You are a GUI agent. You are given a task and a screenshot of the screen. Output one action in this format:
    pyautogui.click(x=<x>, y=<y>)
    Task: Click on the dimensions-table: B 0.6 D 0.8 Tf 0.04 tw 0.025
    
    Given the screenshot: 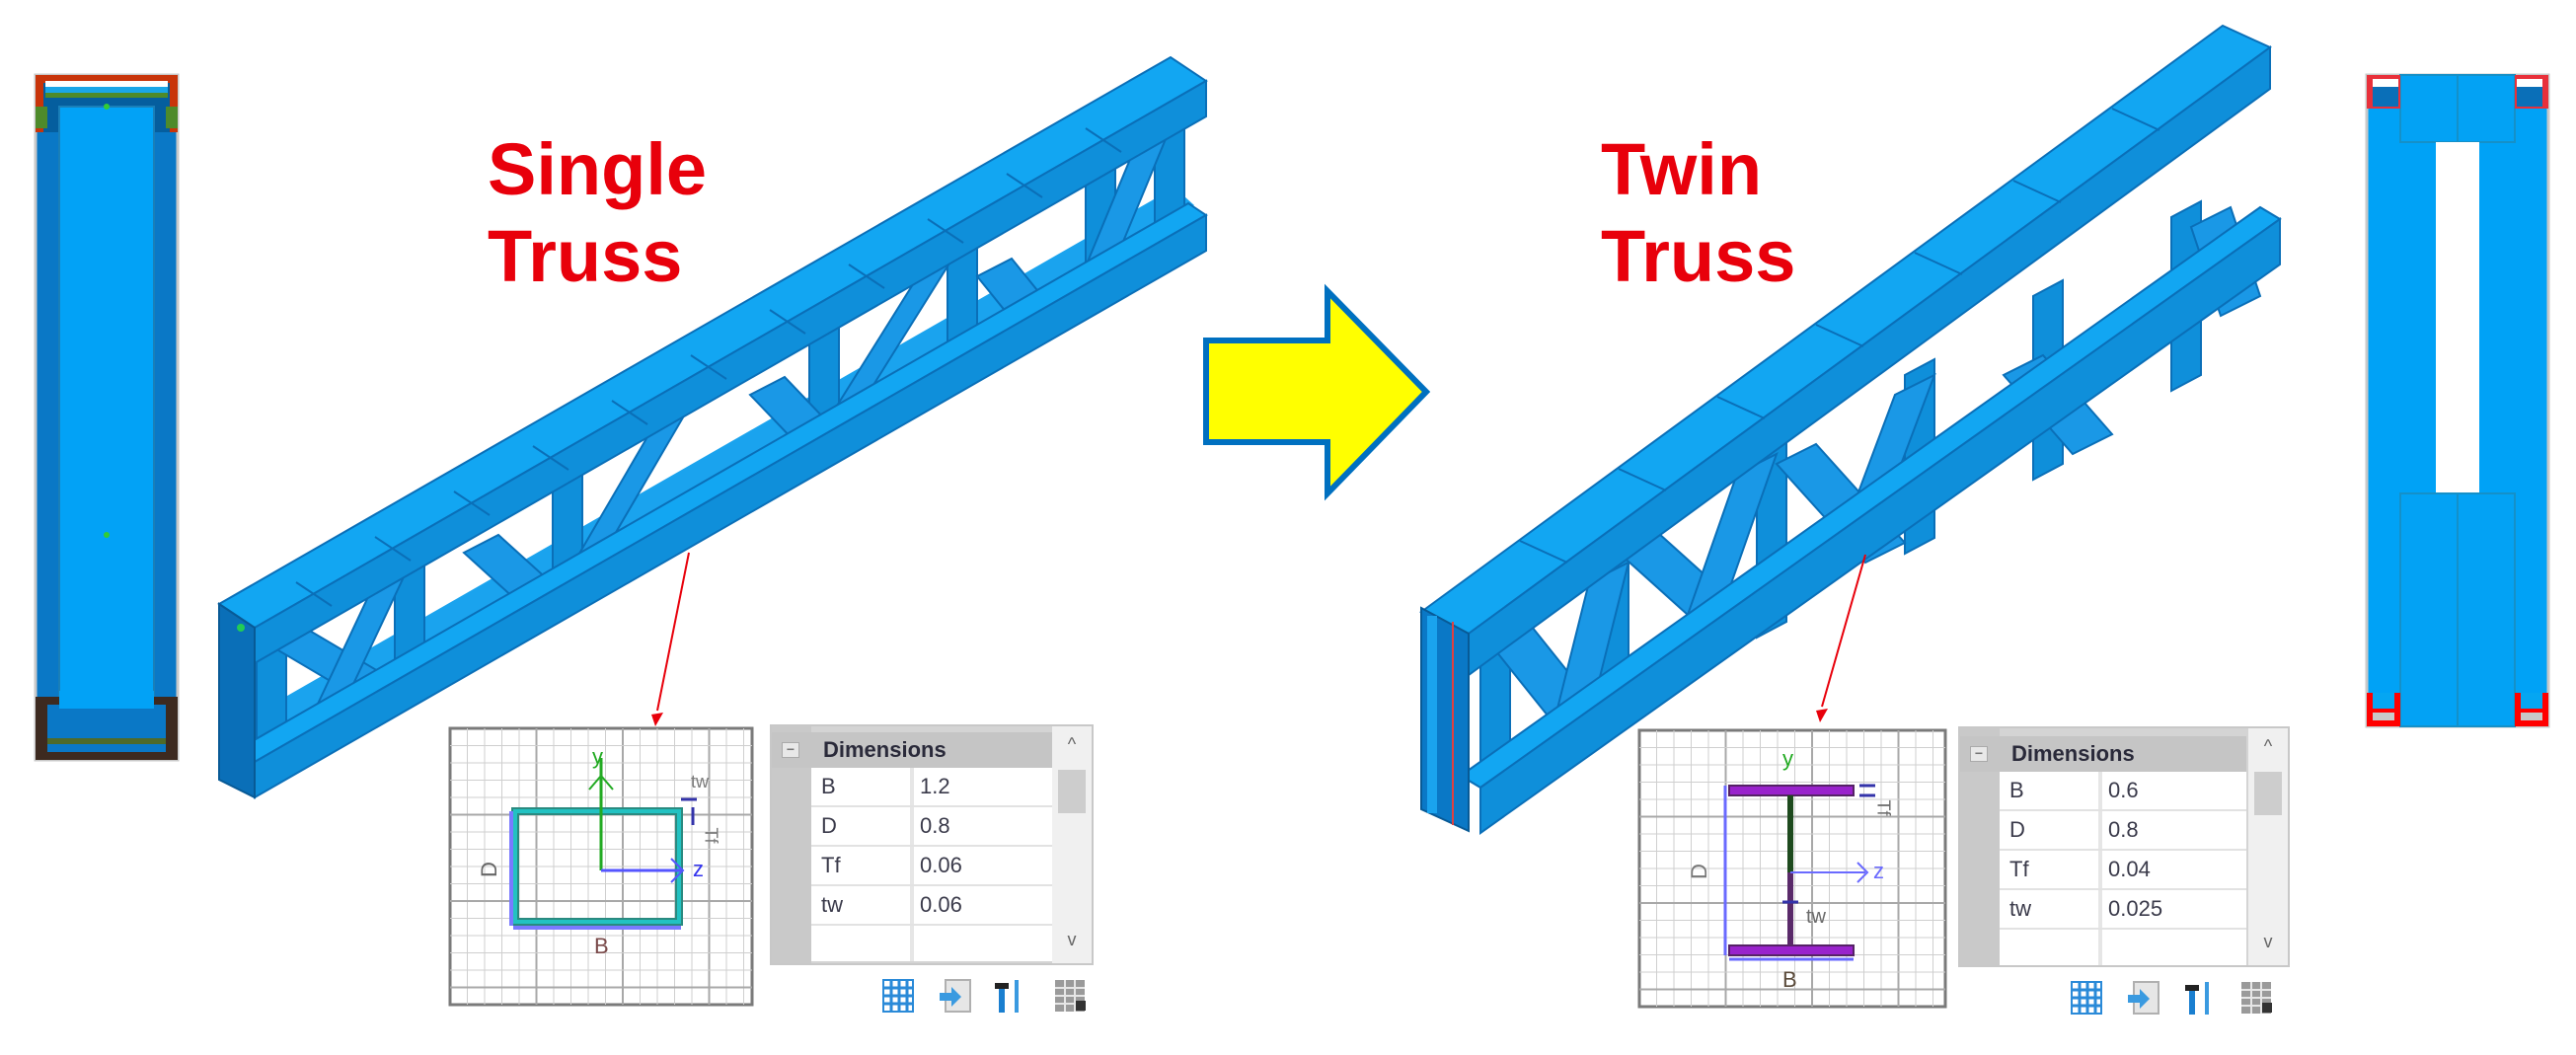 What is the action you would take?
    pyautogui.click(x=2123, y=868)
    